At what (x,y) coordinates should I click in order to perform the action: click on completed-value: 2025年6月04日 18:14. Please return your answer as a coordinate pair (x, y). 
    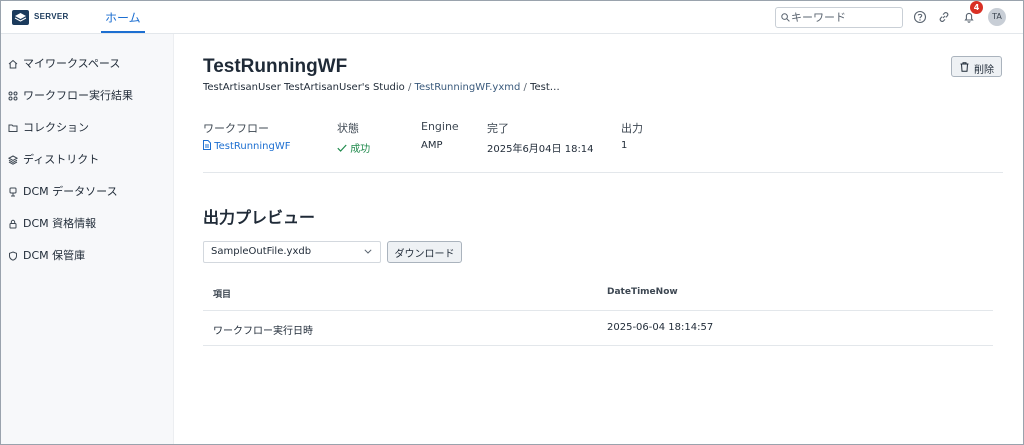
    Looking at the image, I should click on (540, 149).